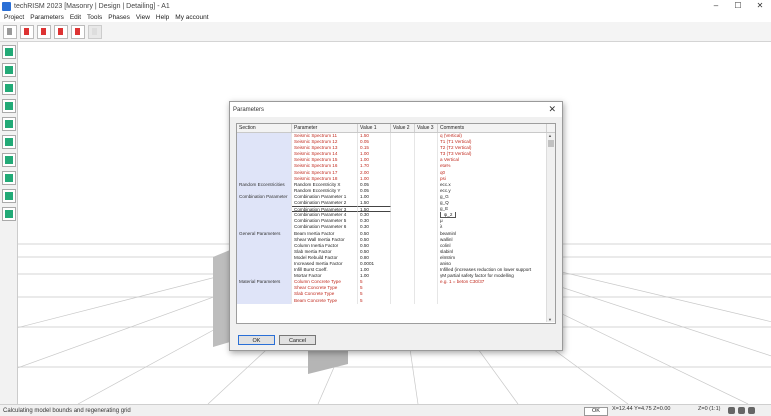  I want to click on row-comment-cell-text: γM partial safety factor for modelling, so click(477, 276).